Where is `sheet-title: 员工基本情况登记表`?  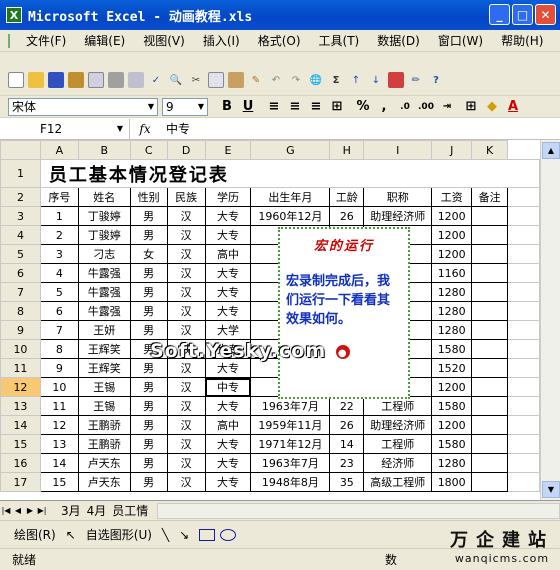
sheet-title: 员工基本情况登记表 is located at coordinates (289, 173).